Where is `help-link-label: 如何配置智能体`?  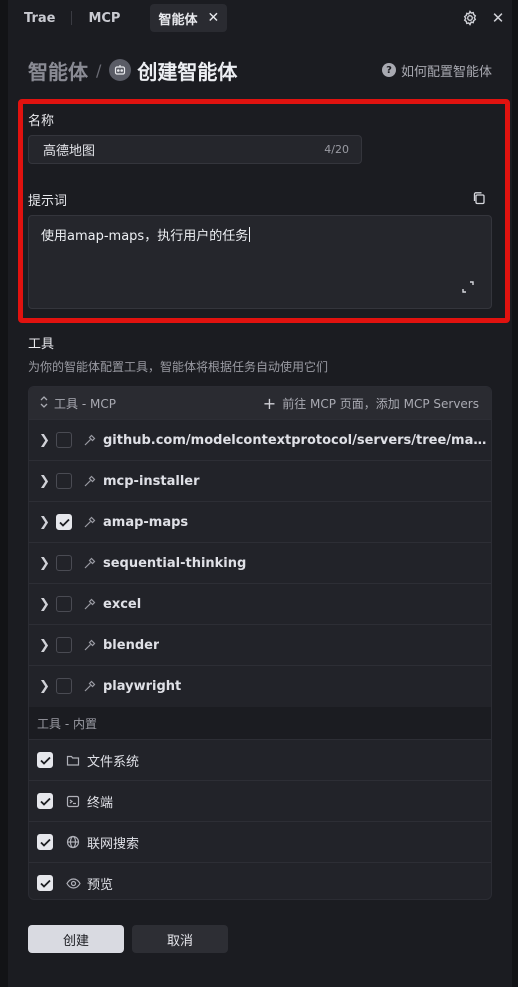
help-link-label: 如何配置智能体 is located at coordinates (446, 72).